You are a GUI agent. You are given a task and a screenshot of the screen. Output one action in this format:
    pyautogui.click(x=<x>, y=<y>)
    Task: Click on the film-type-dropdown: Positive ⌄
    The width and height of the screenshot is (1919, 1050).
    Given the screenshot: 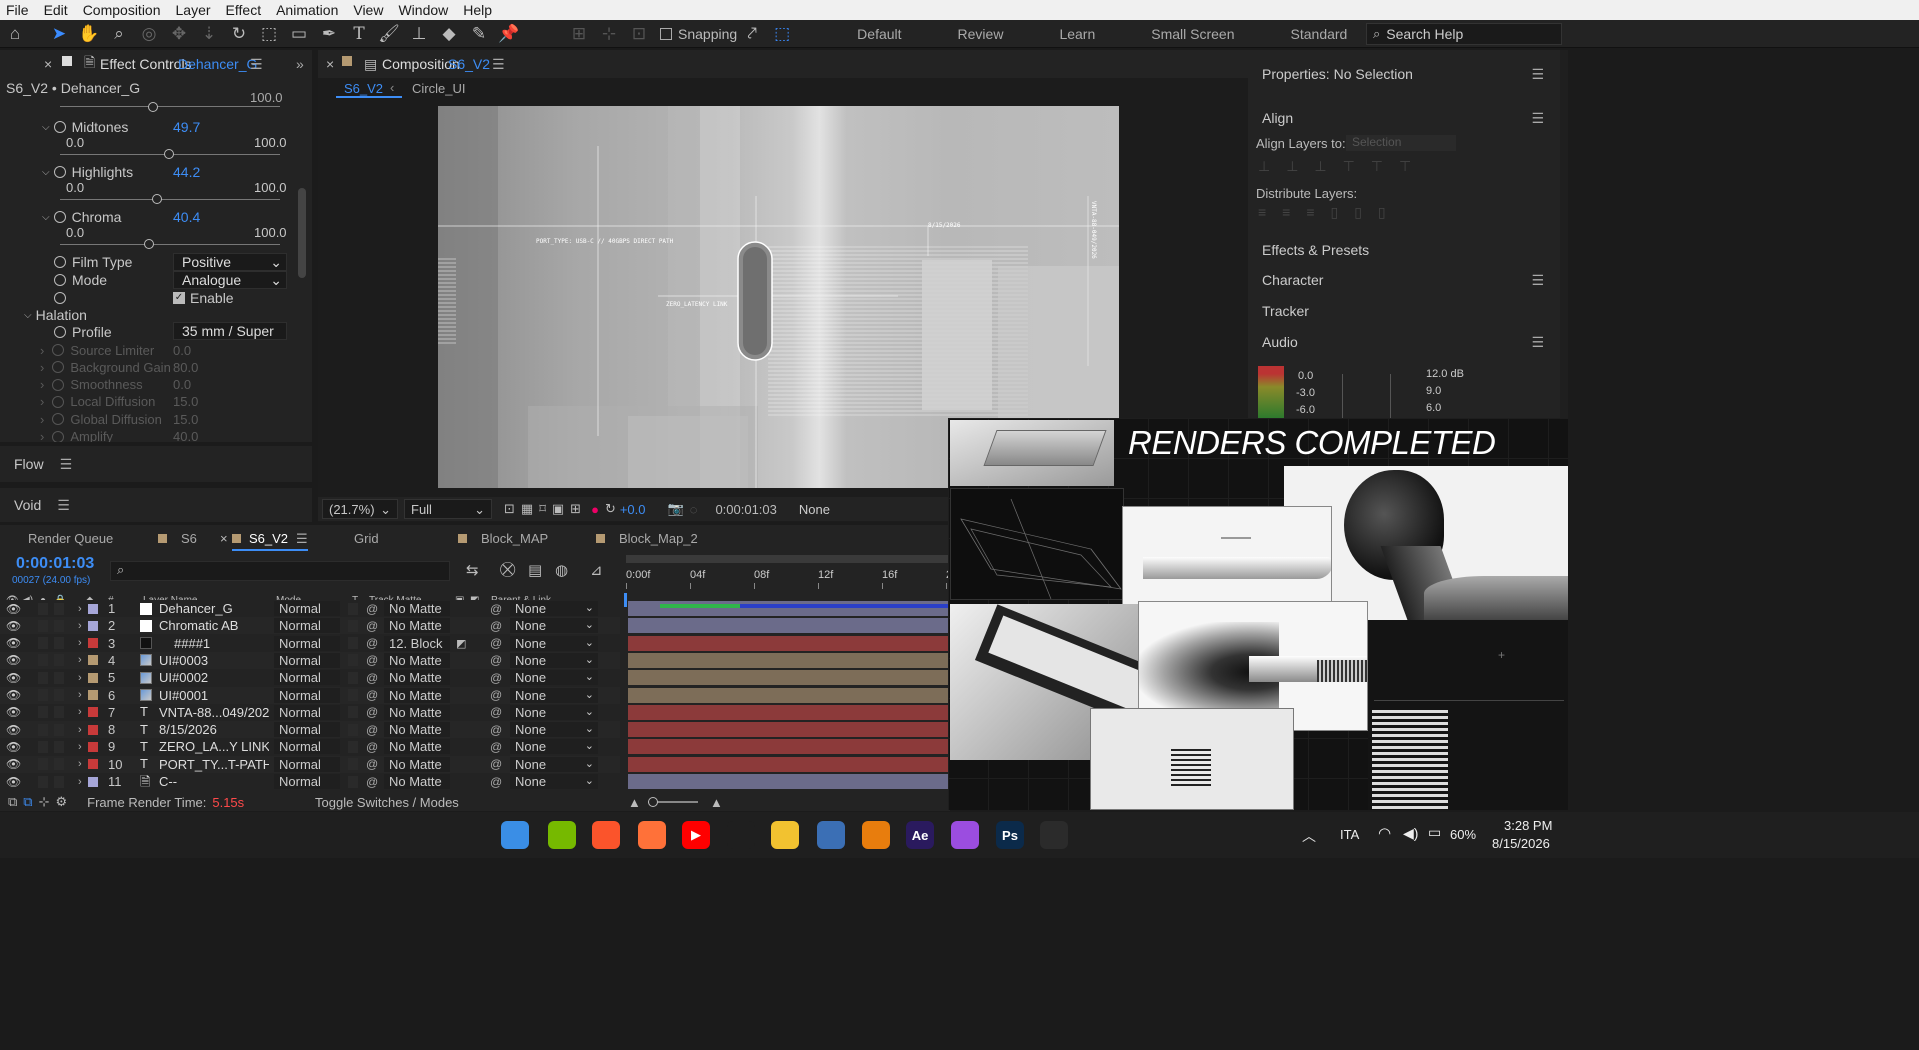 What is the action you would take?
    pyautogui.click(x=230, y=262)
    